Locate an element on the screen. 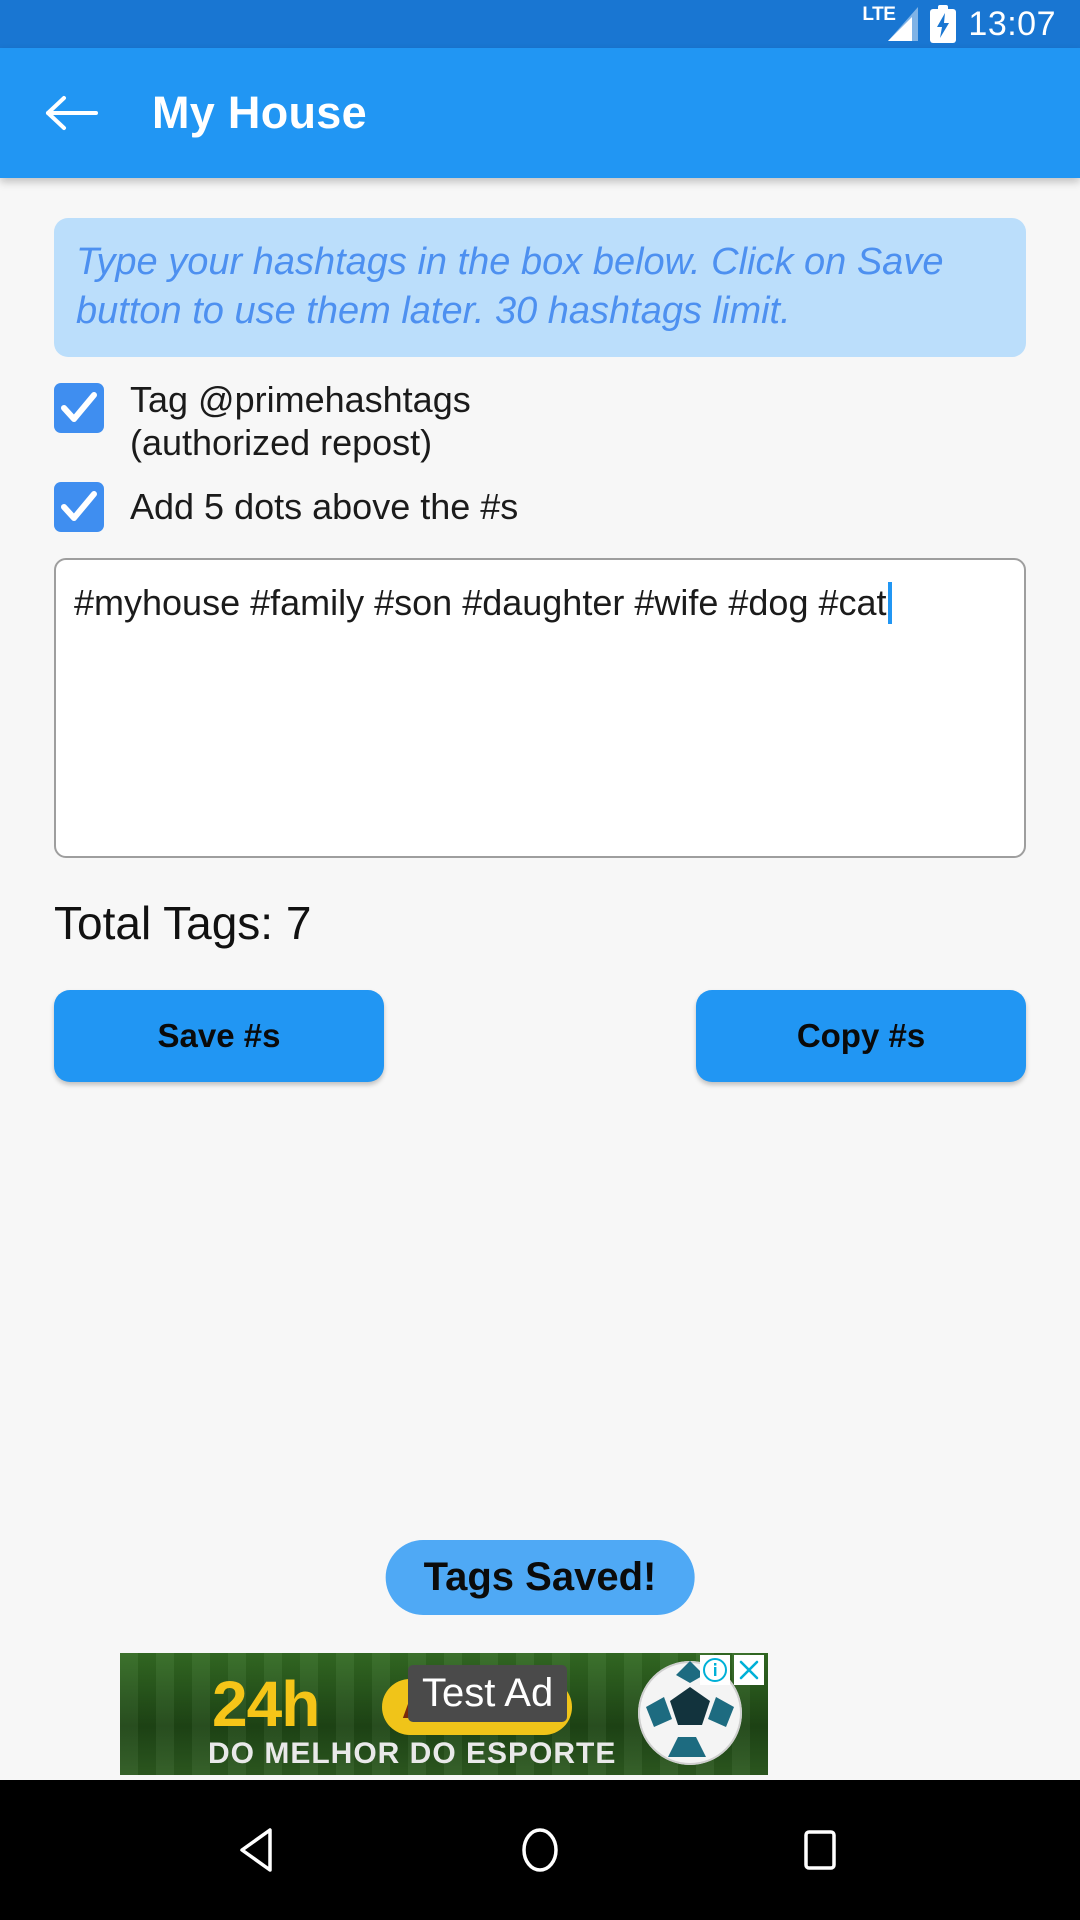  option-label-tag-primehashtags: Tag @primehashtags (authorized repost) is located at coordinates (300, 421).